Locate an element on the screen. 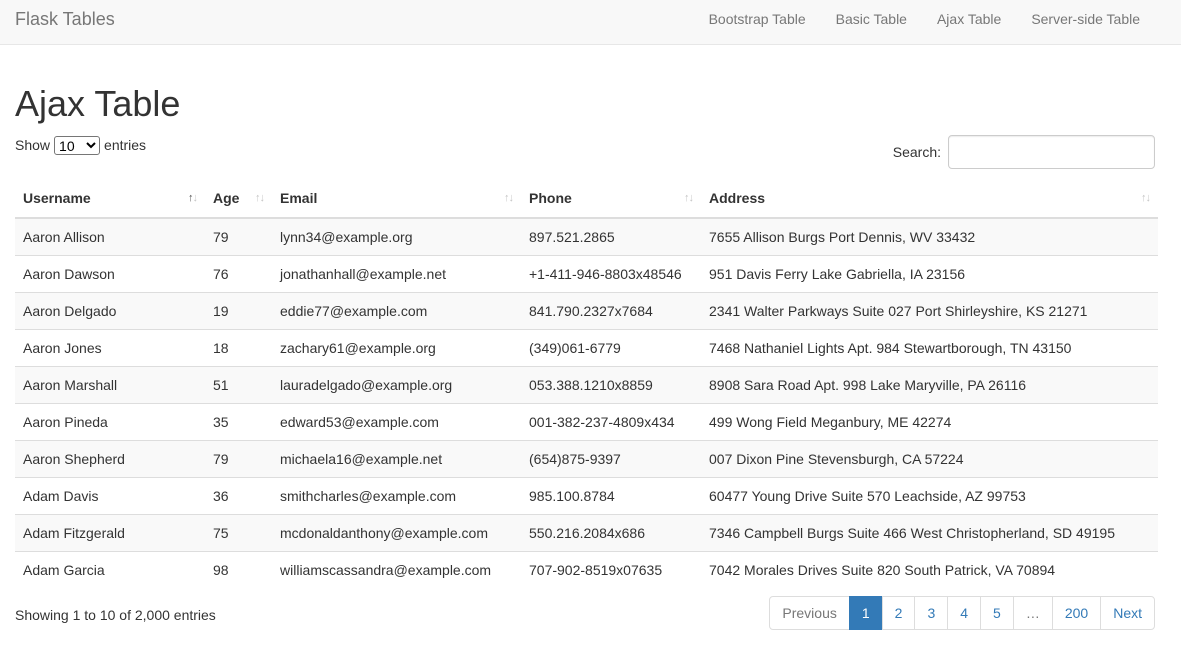 This screenshot has width=1181, height=652. cell-username: Aaron Marshall is located at coordinates (110, 384).